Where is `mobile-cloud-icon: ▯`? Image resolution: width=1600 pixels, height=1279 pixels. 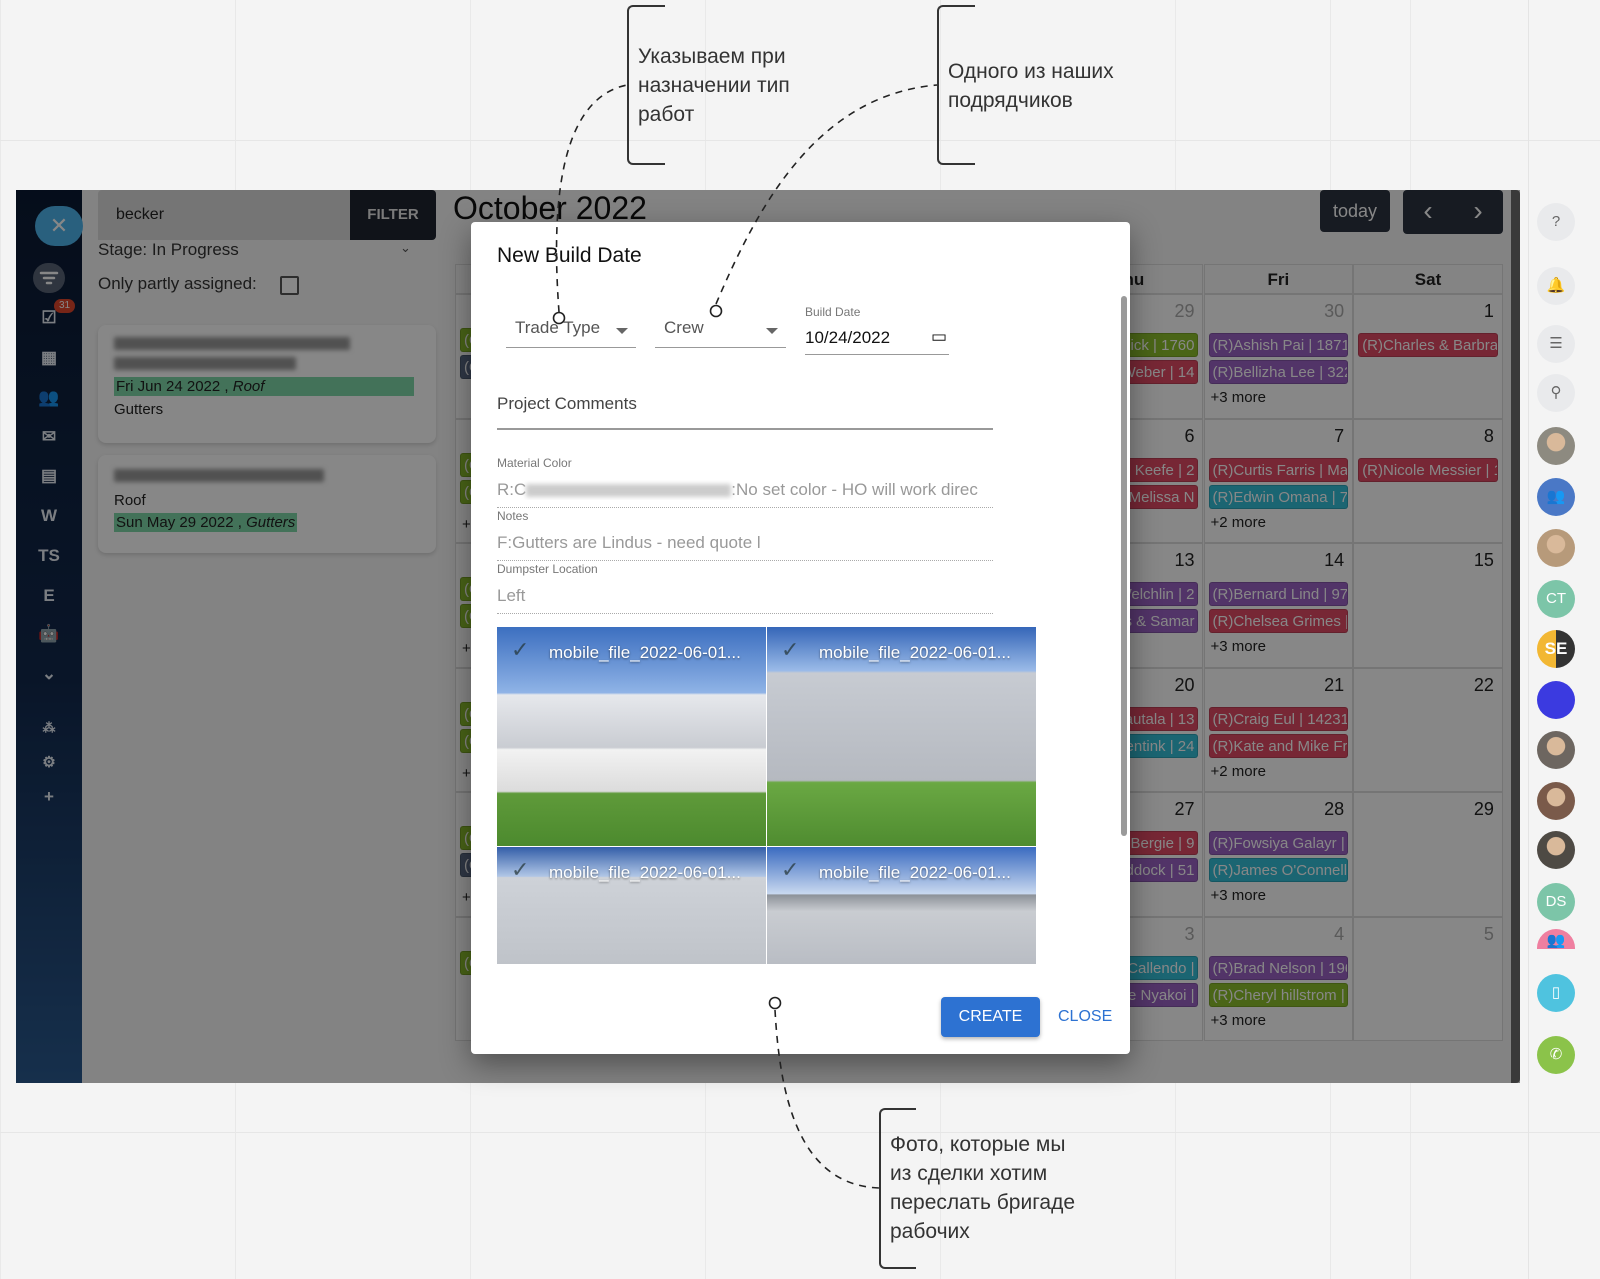
mobile-cloud-icon: ▯ is located at coordinates (1556, 993).